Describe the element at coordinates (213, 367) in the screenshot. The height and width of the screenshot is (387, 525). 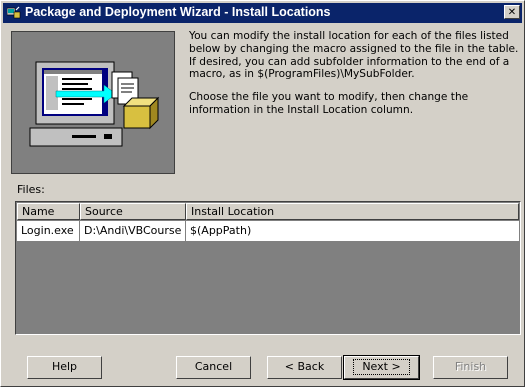
I see `cancel-button: Cancel` at that location.